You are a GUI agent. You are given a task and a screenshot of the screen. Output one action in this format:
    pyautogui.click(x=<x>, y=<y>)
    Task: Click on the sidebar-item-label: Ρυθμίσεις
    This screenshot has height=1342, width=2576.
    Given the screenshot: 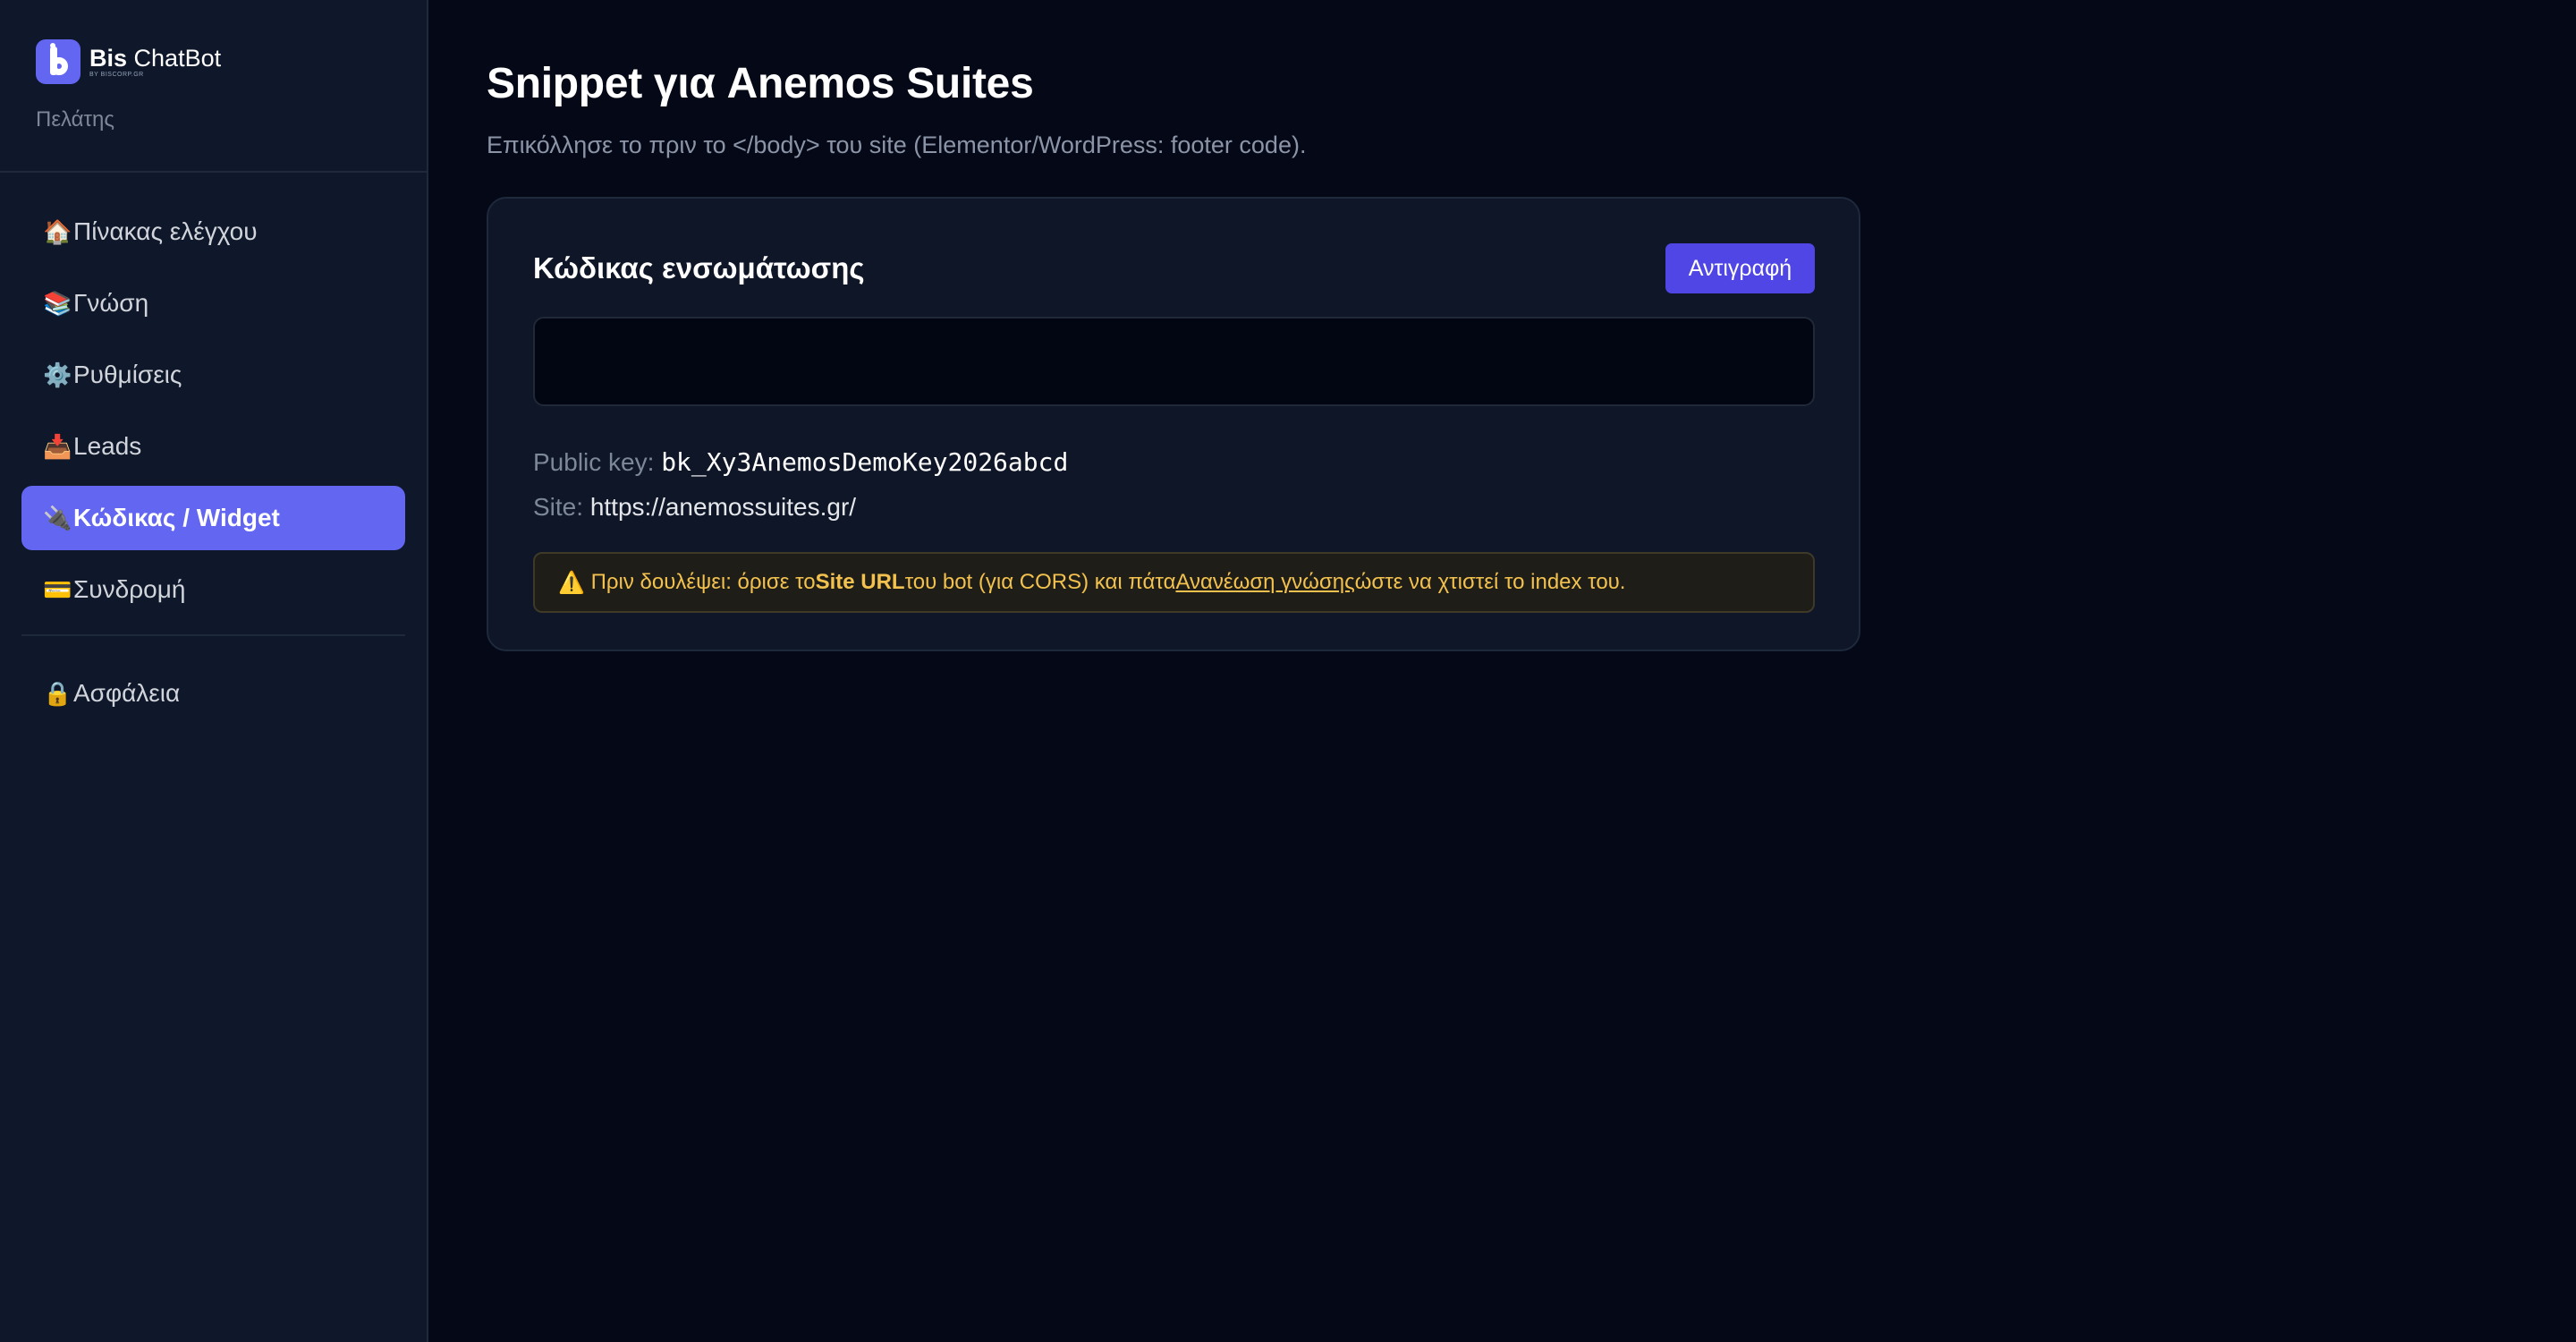 What is the action you would take?
    pyautogui.click(x=127, y=375)
    